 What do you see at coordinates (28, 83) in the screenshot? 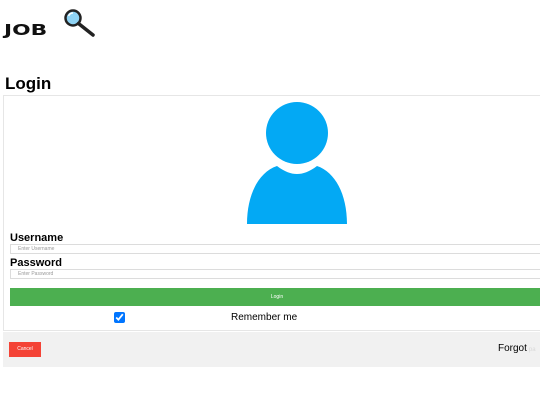
I see `page-title: Login` at bounding box center [28, 83].